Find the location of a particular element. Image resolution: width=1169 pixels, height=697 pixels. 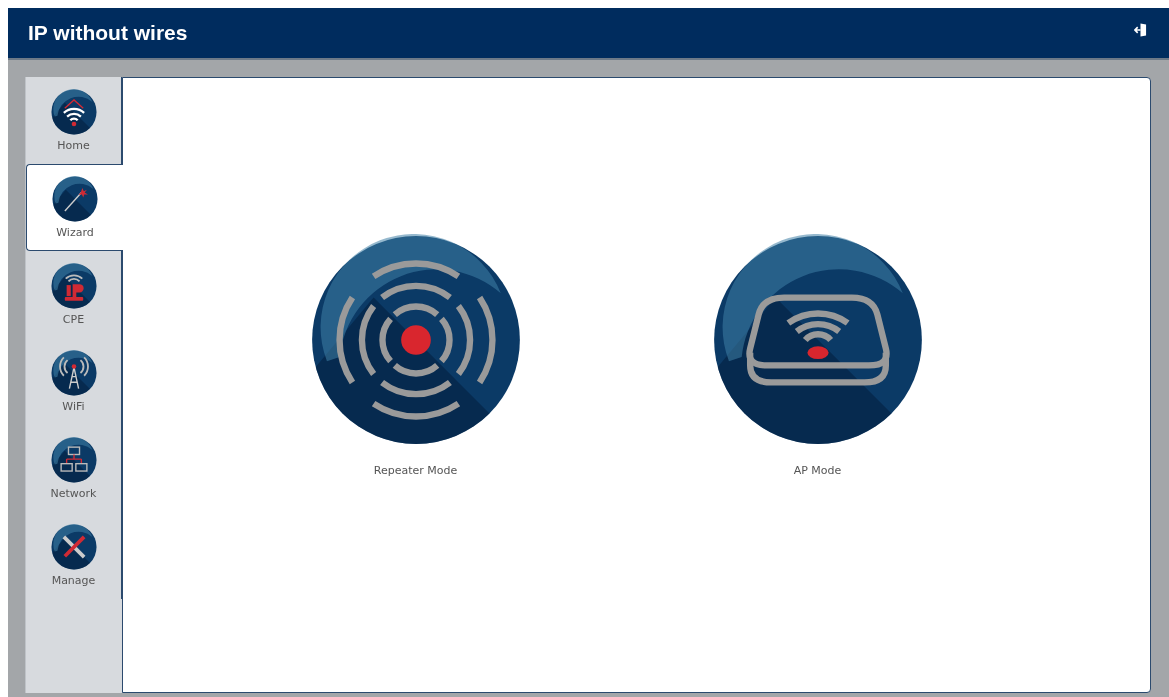

magic-wand-icon is located at coordinates (75, 199).